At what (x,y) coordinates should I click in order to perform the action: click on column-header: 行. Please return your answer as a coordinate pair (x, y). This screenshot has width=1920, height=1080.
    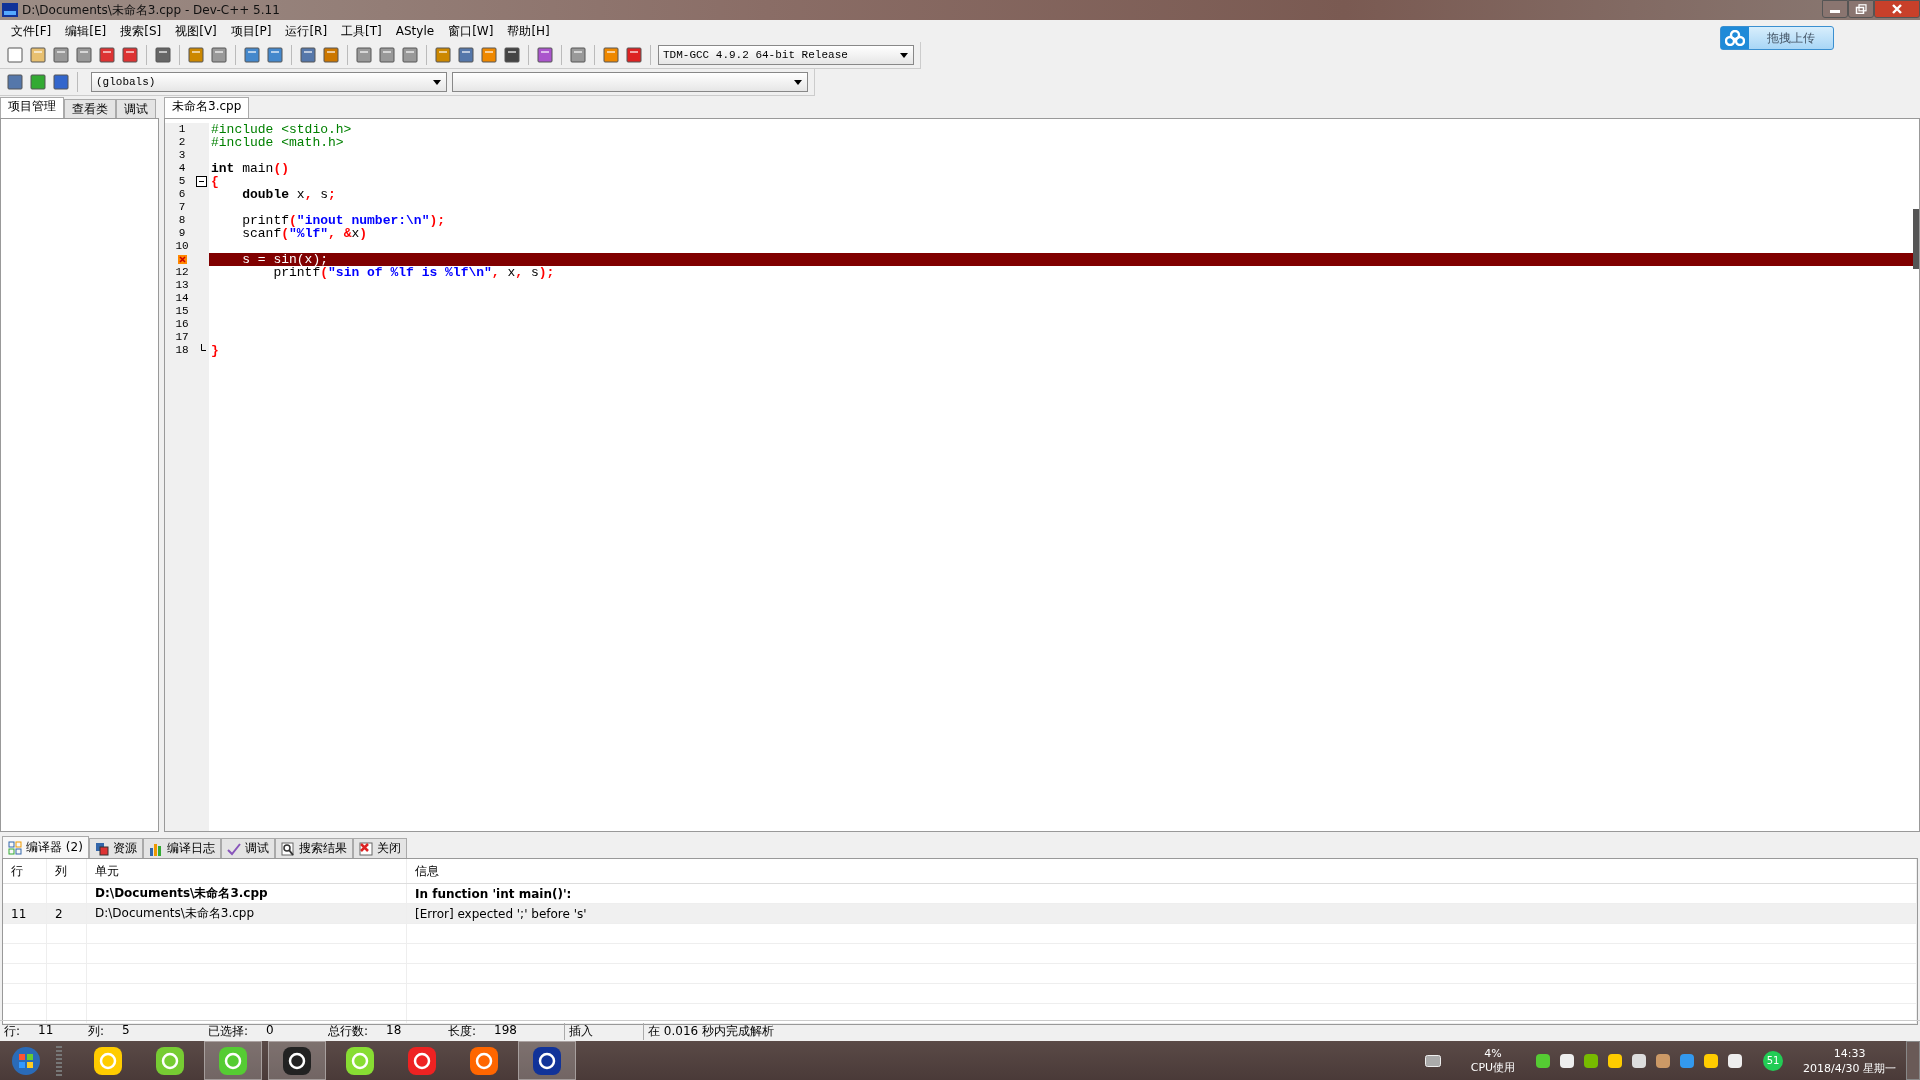
    Looking at the image, I should click on (25, 871).